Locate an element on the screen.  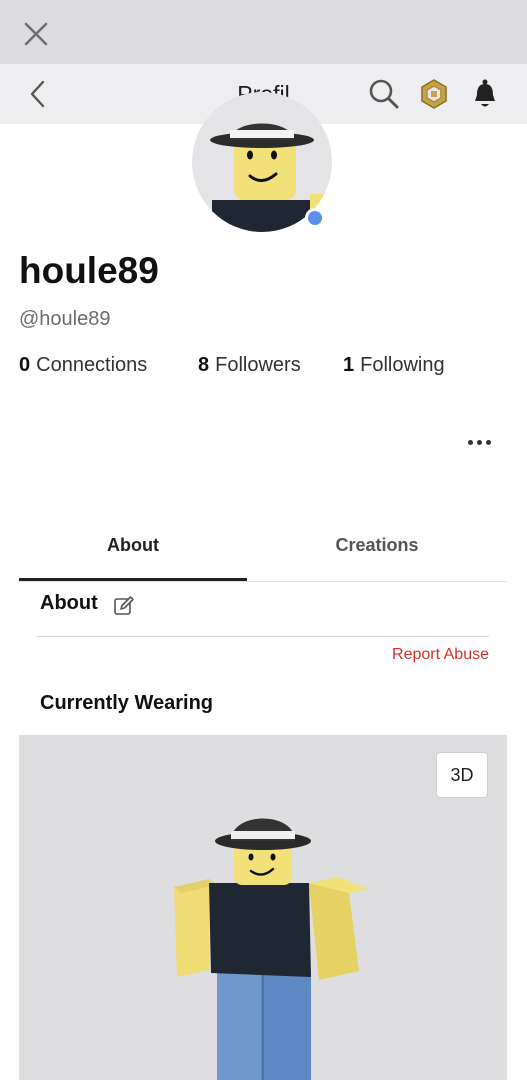
profile-stats: 0 Connections 8 Followers 1 Following is located at coordinates (232, 365).